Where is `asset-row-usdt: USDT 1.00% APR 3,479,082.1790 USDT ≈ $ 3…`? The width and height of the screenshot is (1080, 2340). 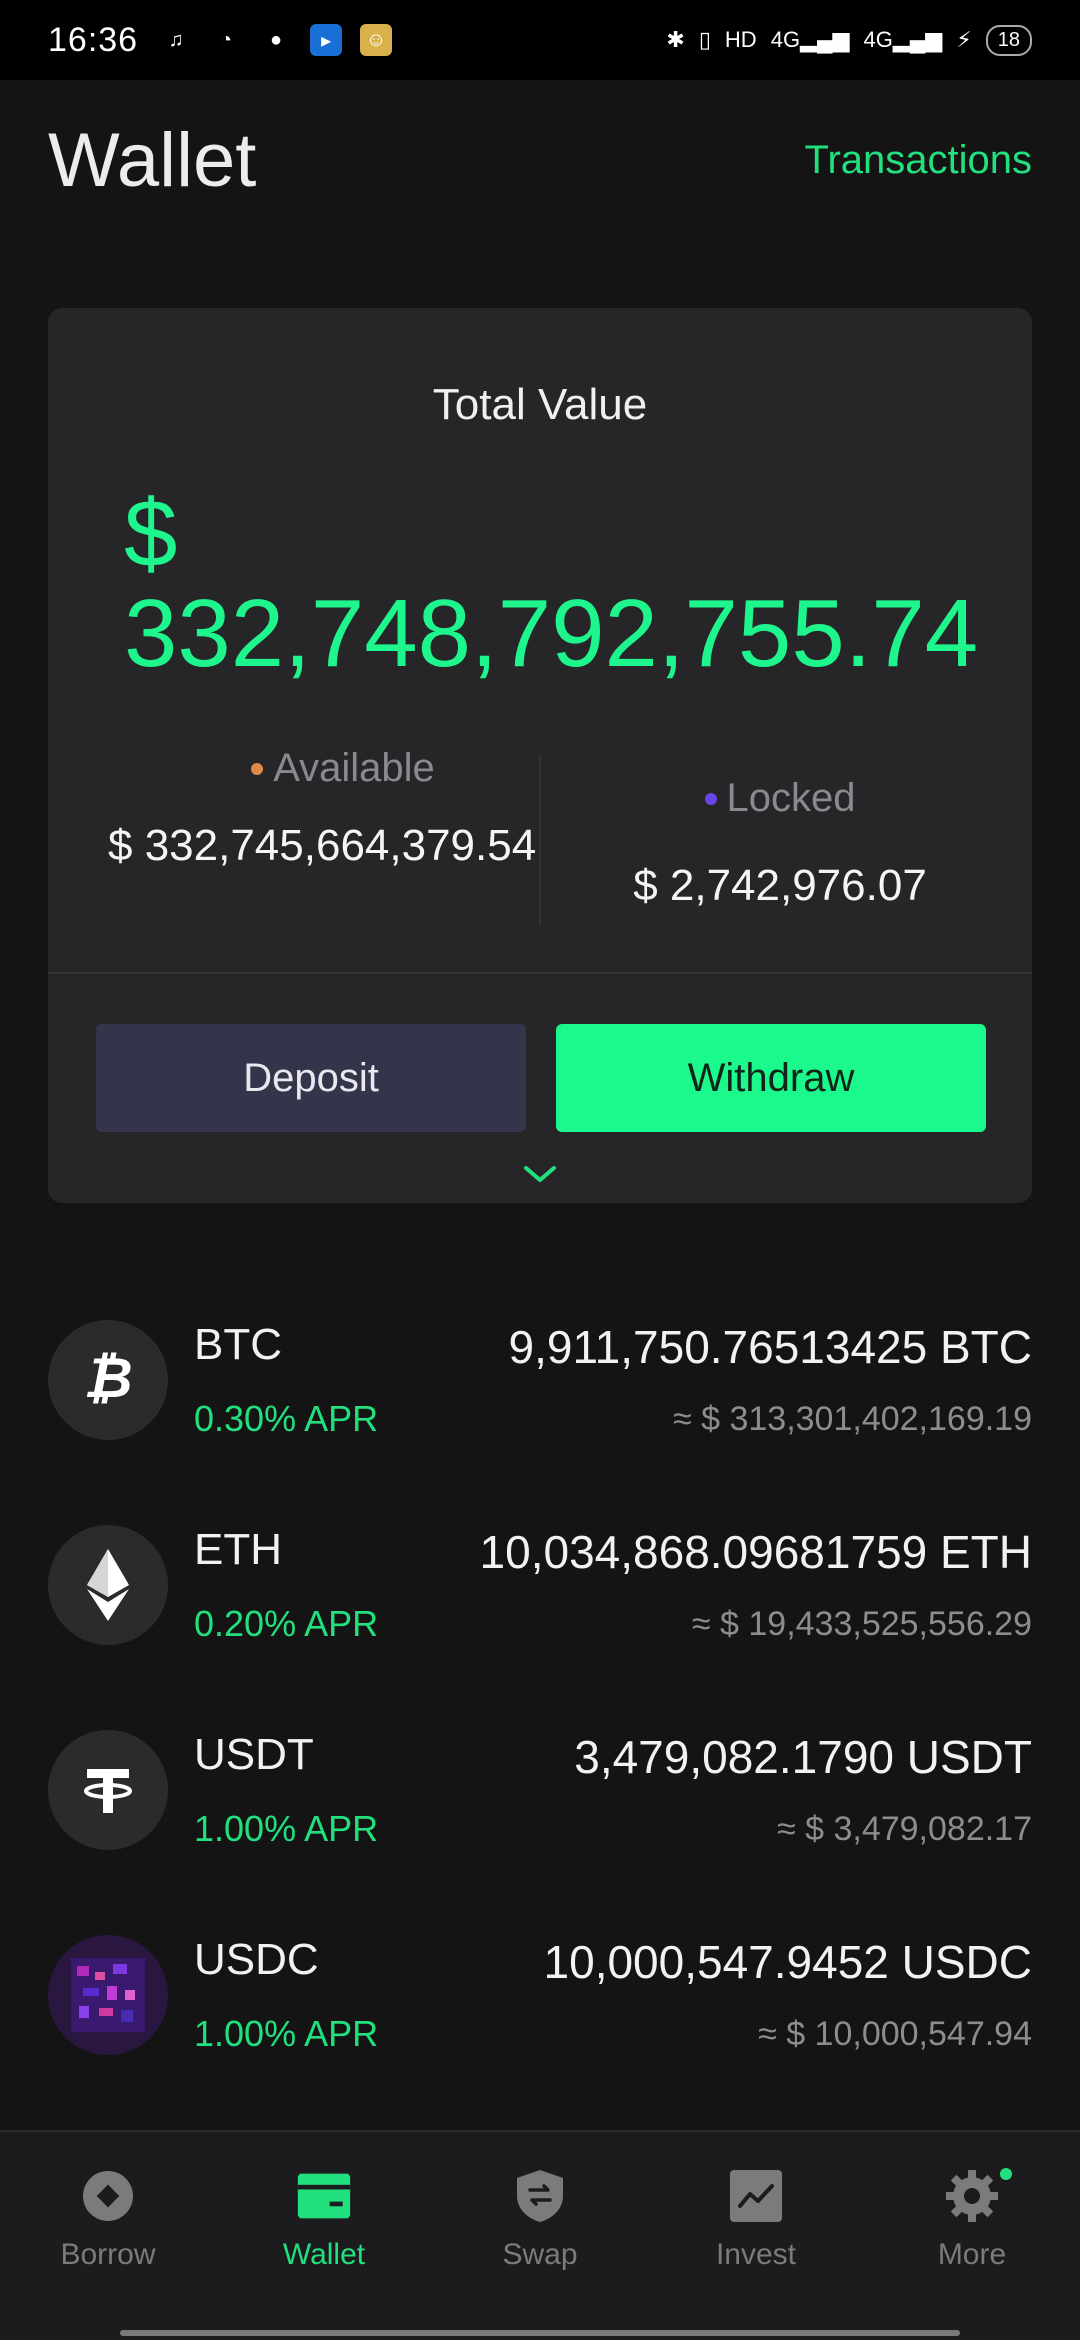 asset-row-usdt: USDT 1.00% APR 3,479,082.1790 USDT ≈ $ 3… is located at coordinates (540, 1810).